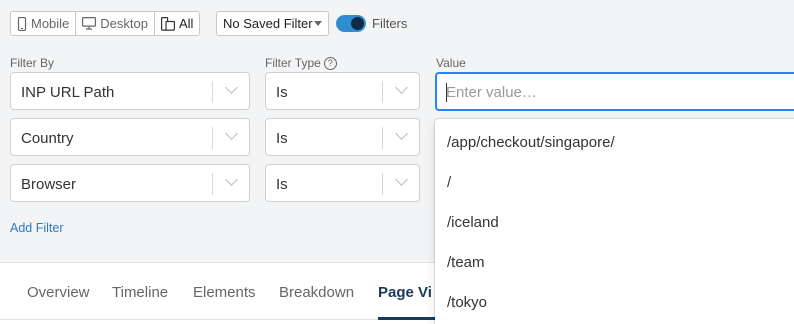 This screenshot has height=324, width=794. Describe the element at coordinates (50, 23) in the screenshot. I see `device-mobile-label: Mobile` at that location.